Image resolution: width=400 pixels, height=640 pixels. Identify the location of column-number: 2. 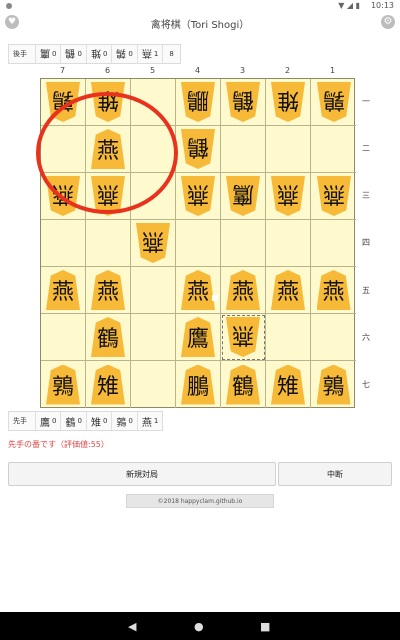
(287, 70).